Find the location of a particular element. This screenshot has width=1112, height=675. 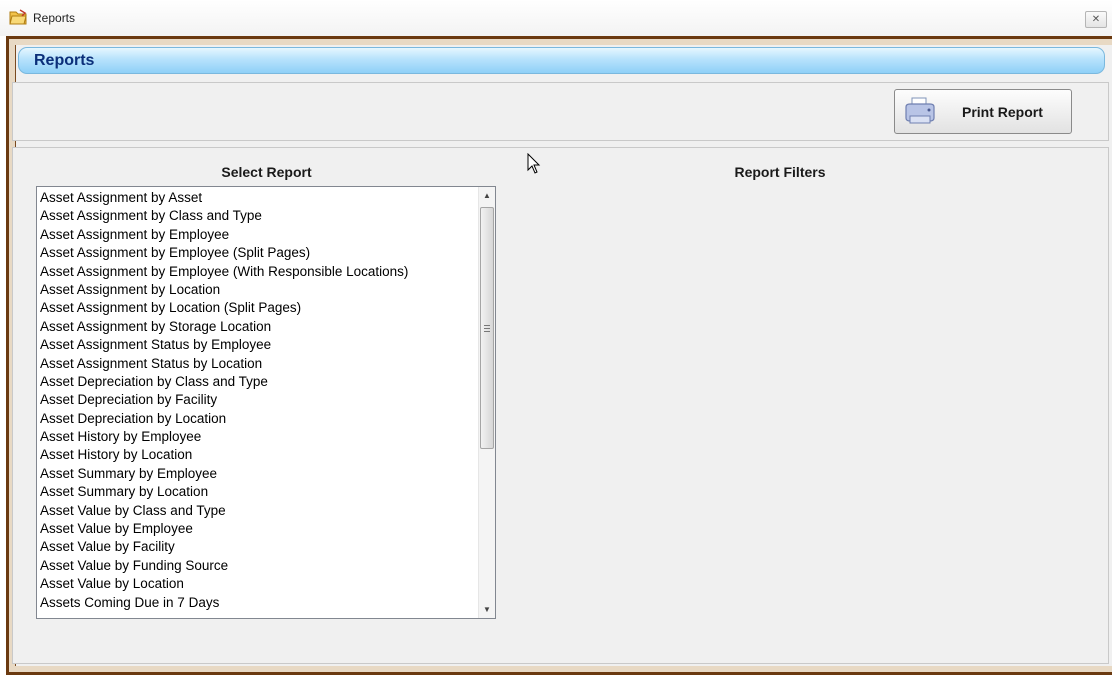

report-list-item: Assets Coming Due in 7 Days is located at coordinates (258, 603).